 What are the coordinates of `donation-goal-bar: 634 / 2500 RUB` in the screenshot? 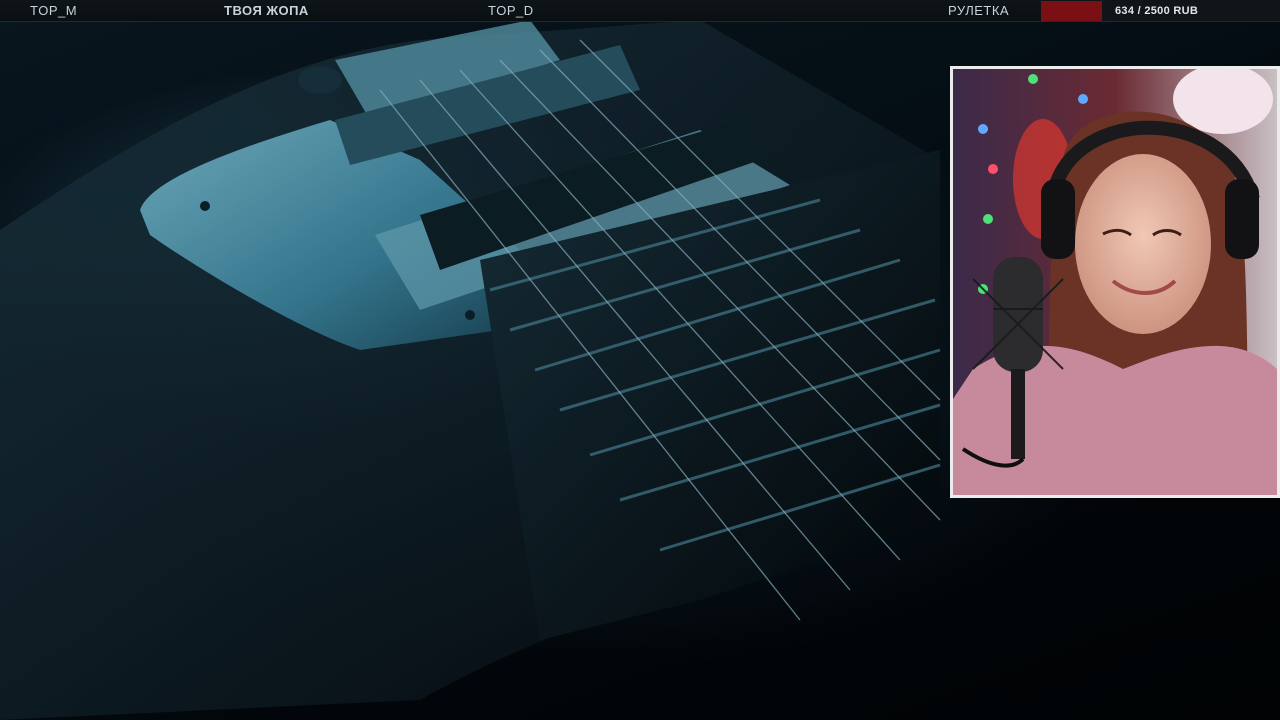 It's located at (1160, 11).